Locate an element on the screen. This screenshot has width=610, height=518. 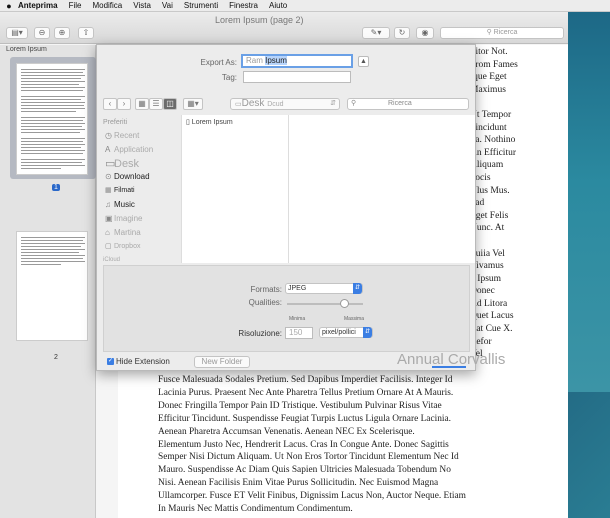
sidebar-item-downloads: ⊙ Download is located at coordinates (127, 176).